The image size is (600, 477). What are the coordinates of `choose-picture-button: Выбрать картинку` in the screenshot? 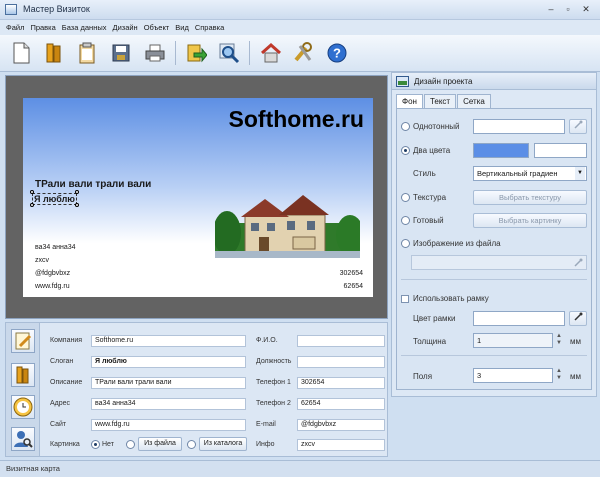 It's located at (530, 220).